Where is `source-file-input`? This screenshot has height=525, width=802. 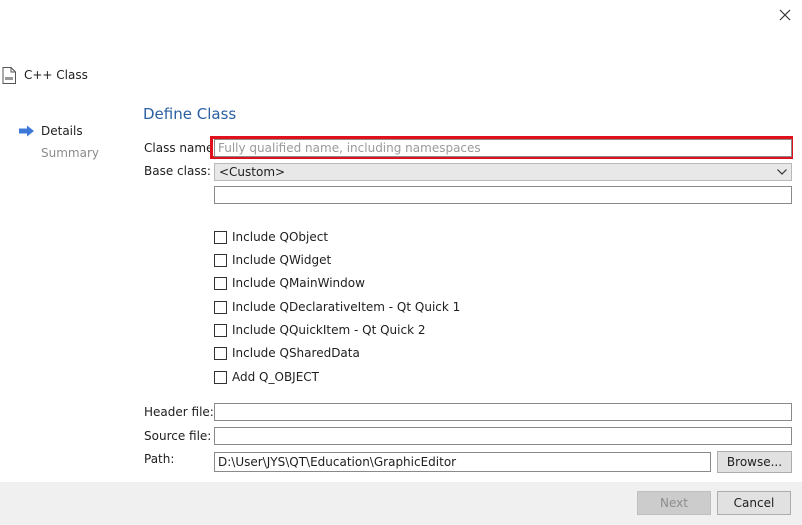 source-file-input is located at coordinates (503, 436).